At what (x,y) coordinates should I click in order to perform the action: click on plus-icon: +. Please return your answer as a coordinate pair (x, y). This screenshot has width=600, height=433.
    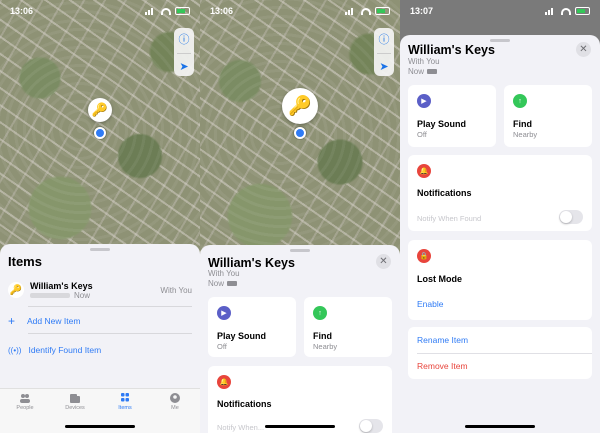
    Looking at the image, I should click on (12, 321).